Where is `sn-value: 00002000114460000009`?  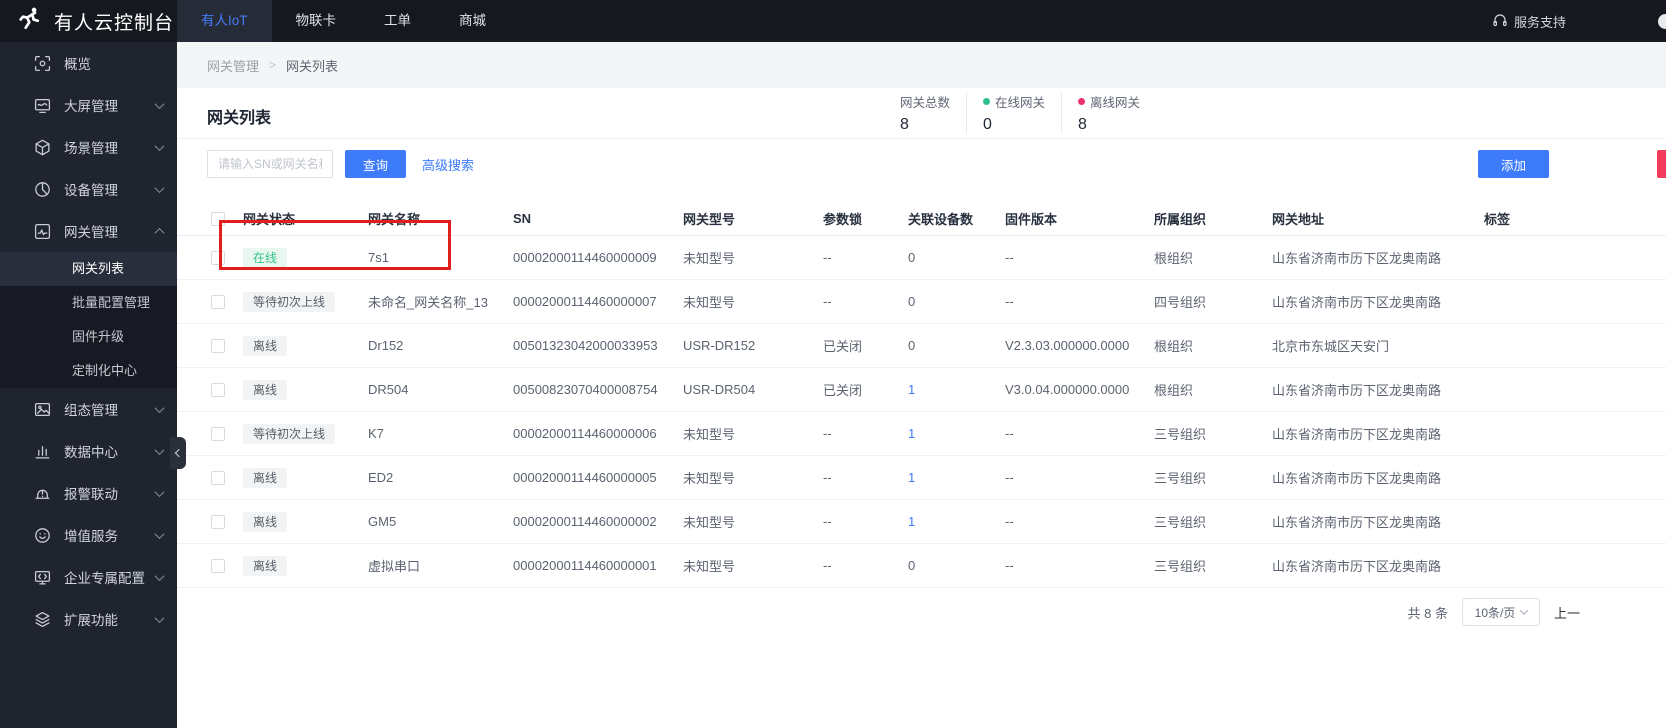 sn-value: 00002000114460000009 is located at coordinates (585, 257).